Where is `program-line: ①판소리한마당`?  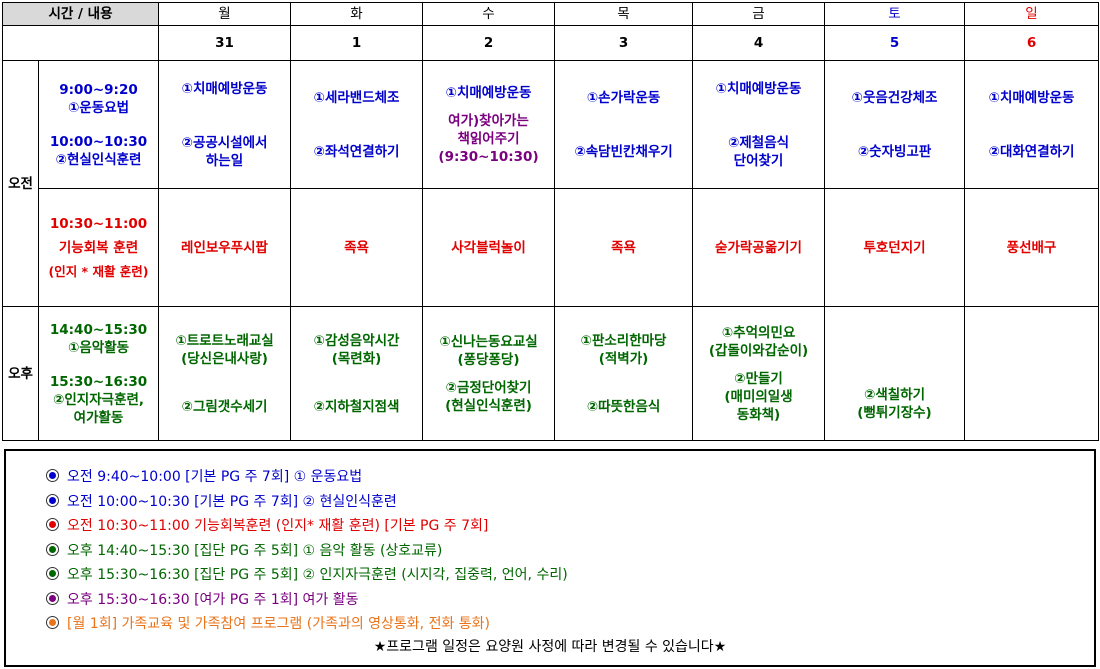
program-line: ①판소리한마당 is located at coordinates (623, 340).